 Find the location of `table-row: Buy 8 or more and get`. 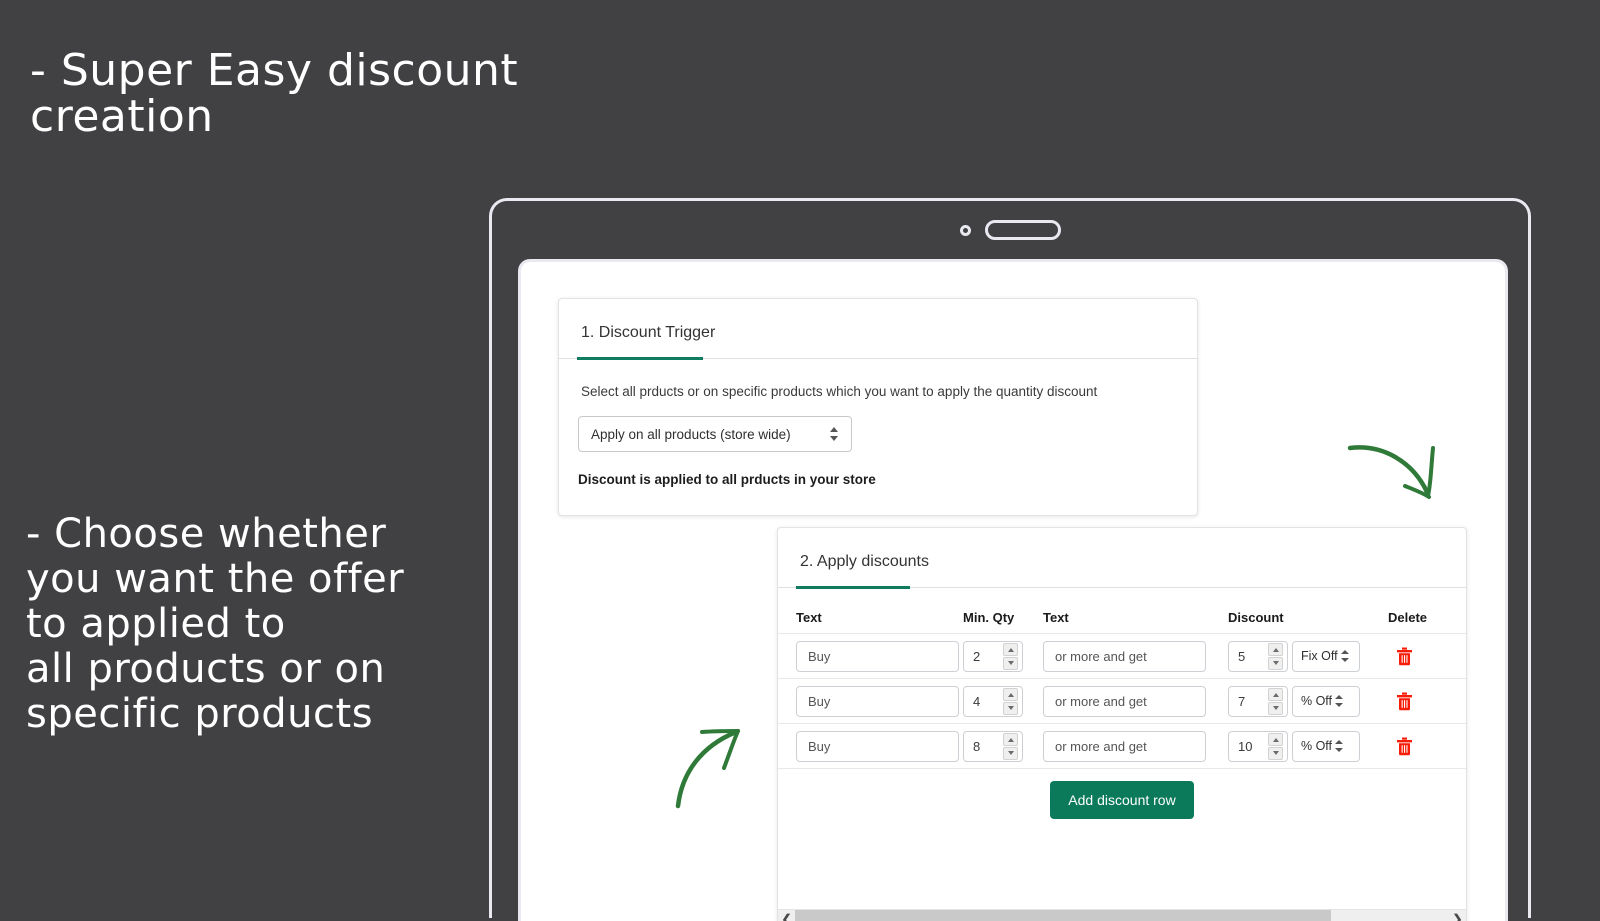

table-row: Buy 8 or more and get is located at coordinates (1122, 745).